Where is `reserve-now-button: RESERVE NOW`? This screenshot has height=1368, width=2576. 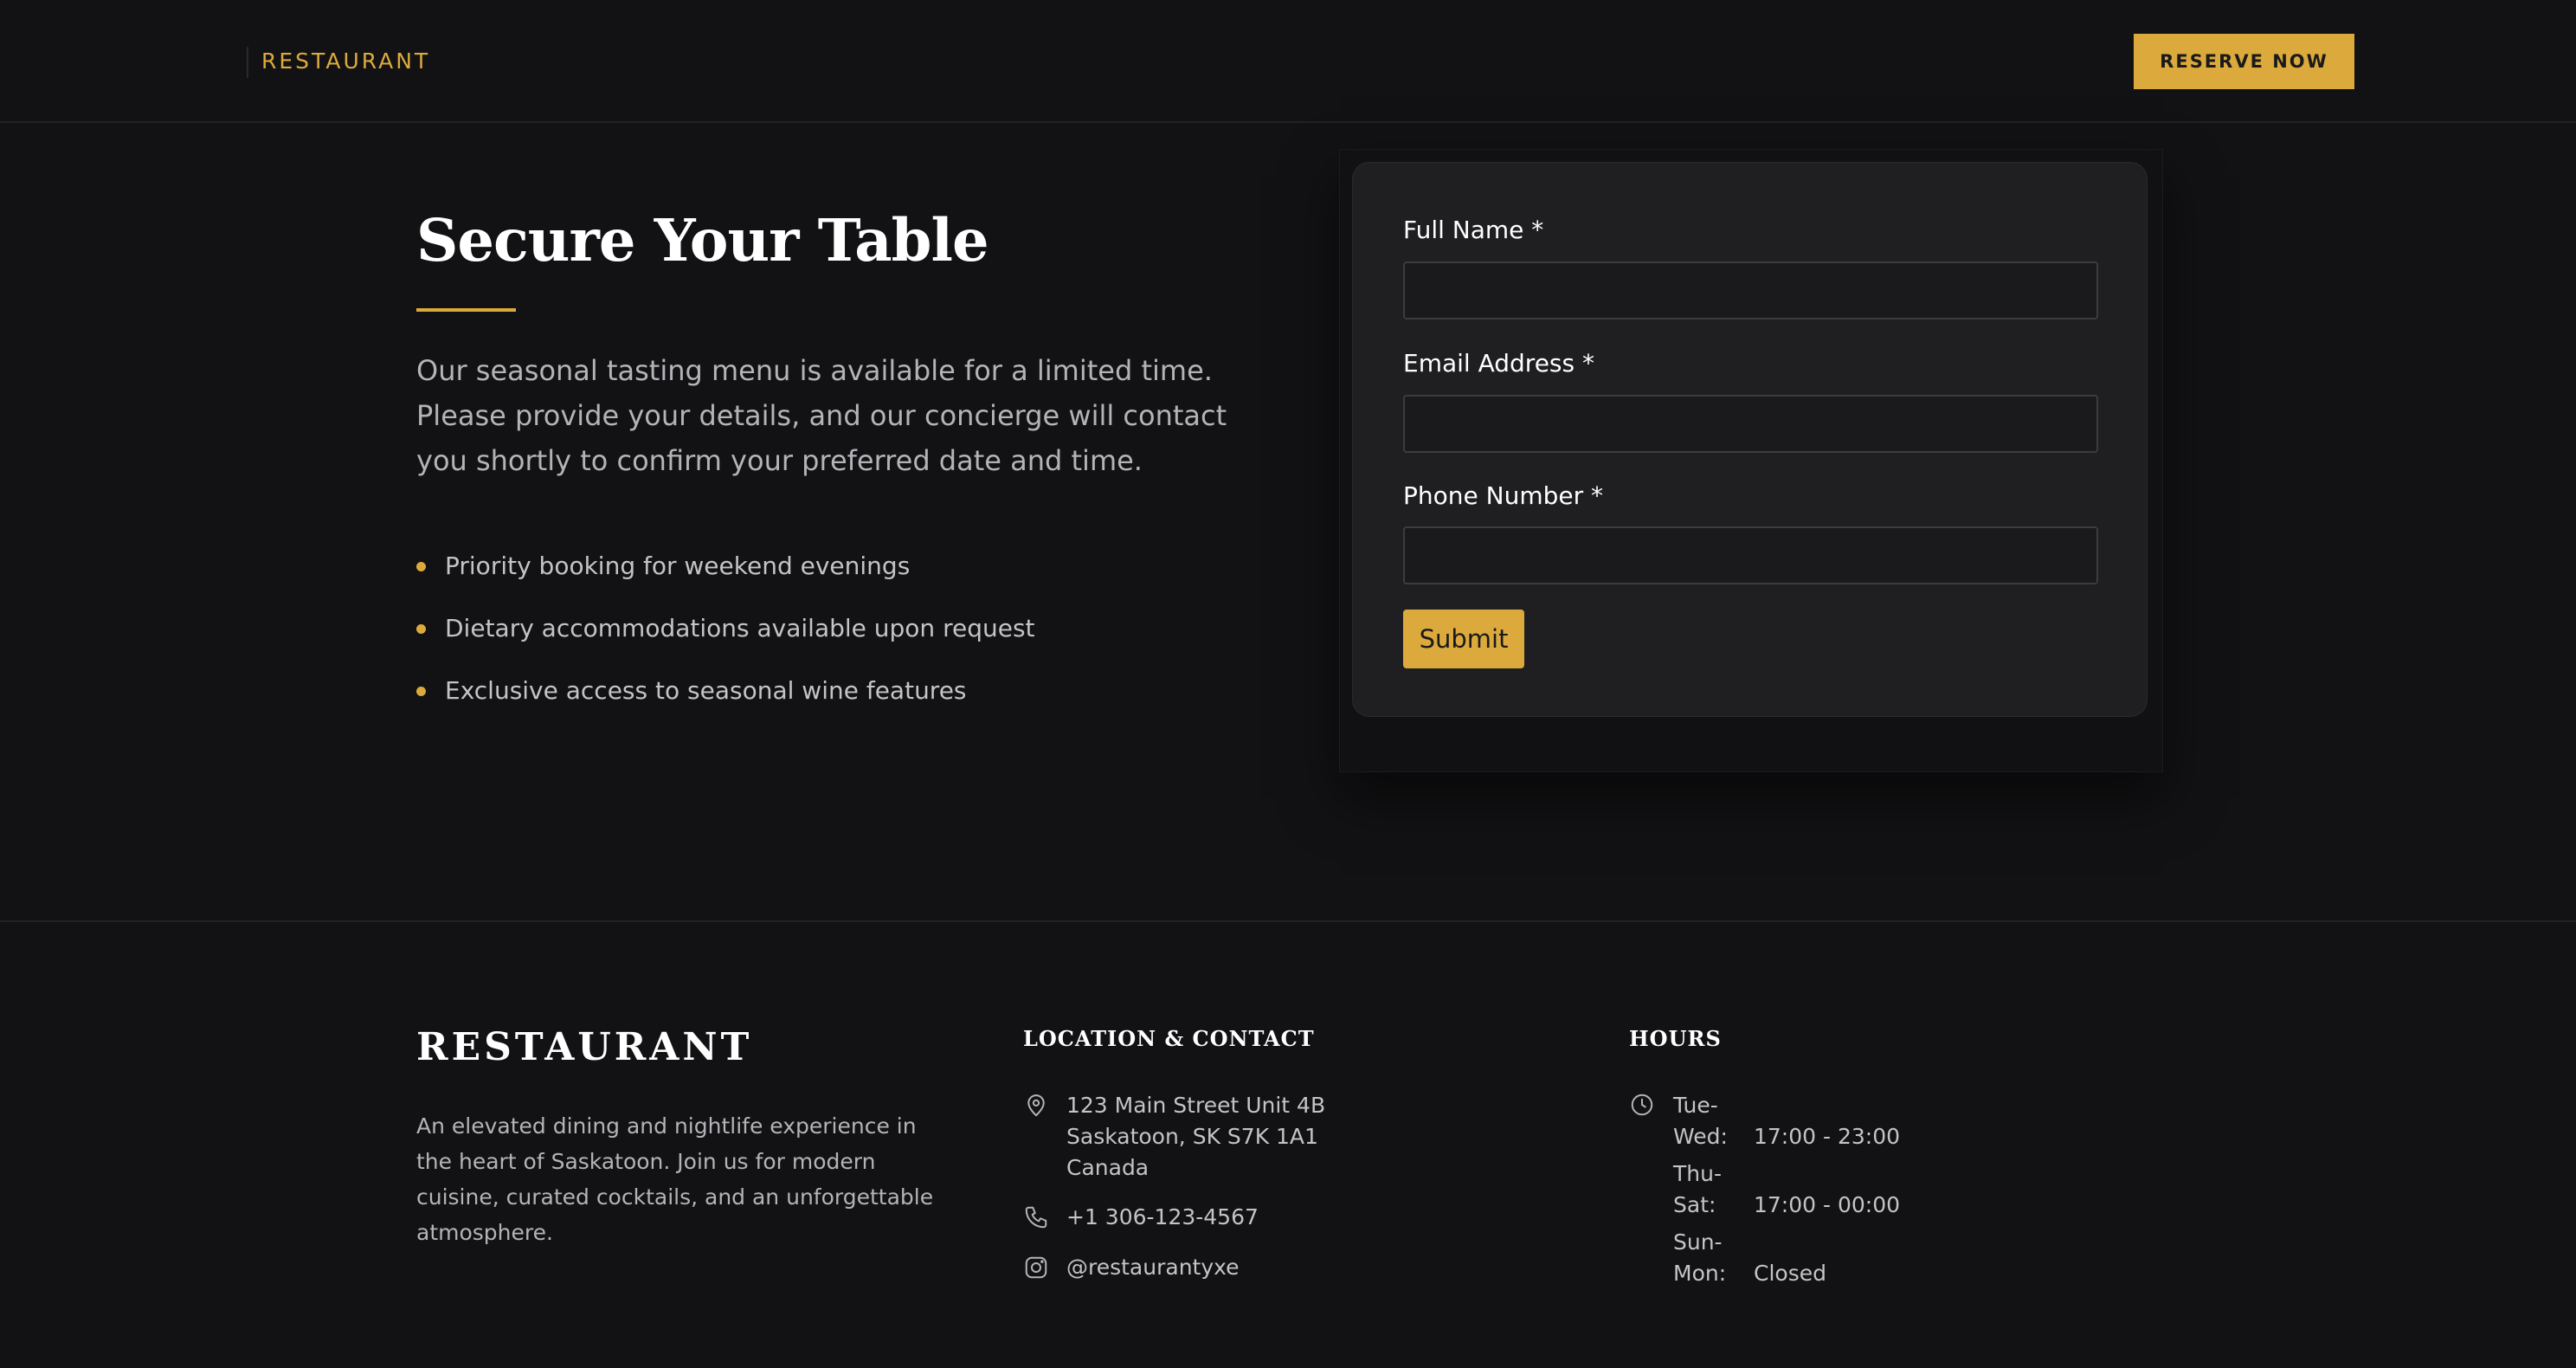 reserve-now-button: RESERVE NOW is located at coordinates (2244, 61).